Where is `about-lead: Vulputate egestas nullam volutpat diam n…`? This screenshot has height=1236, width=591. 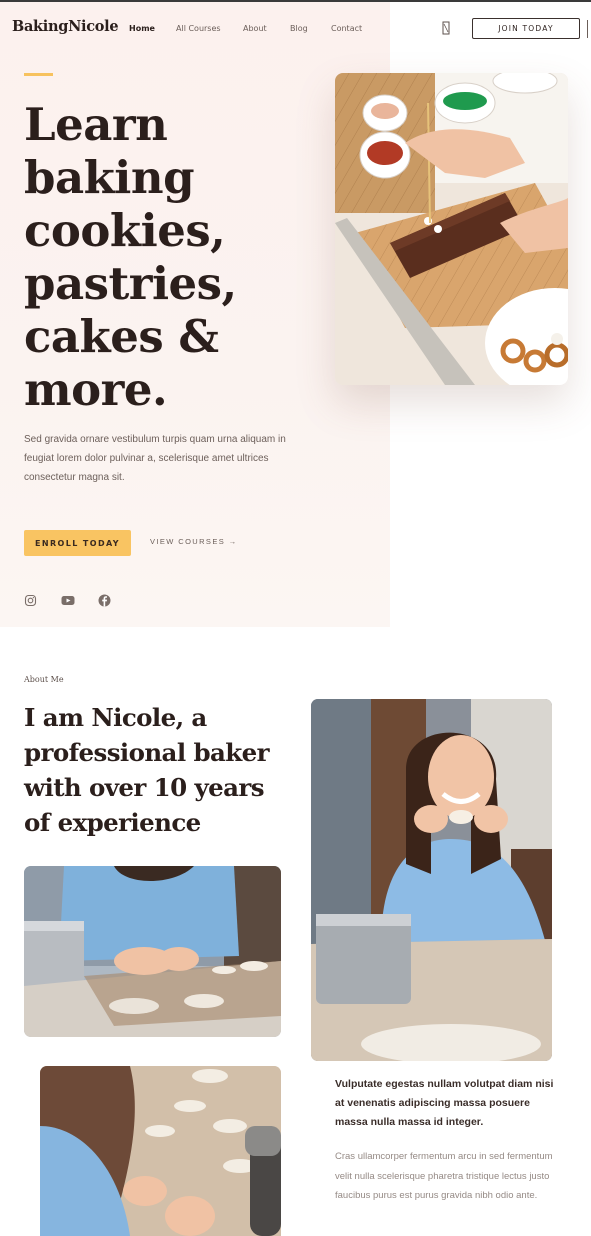
about-lead: Vulputate egestas nullam volutpat diam n… is located at coordinates (444, 1103).